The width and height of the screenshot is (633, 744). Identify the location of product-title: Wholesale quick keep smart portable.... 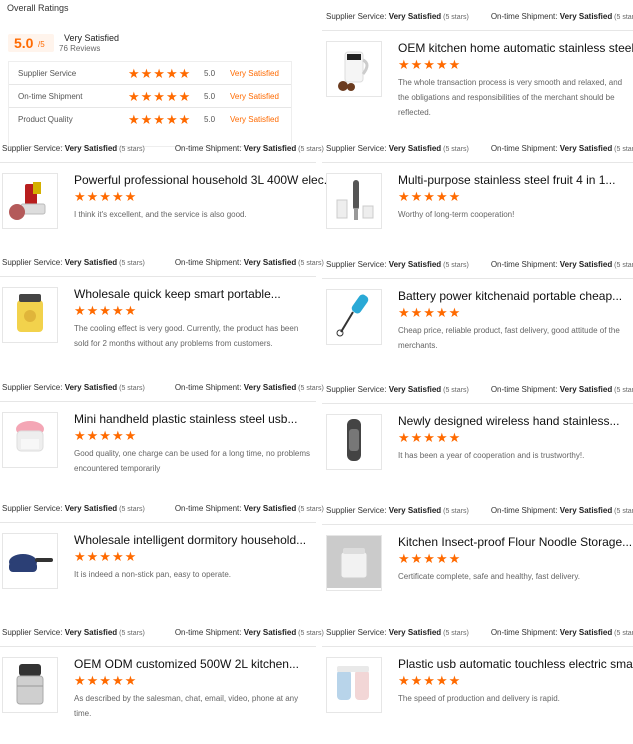
(177, 294).